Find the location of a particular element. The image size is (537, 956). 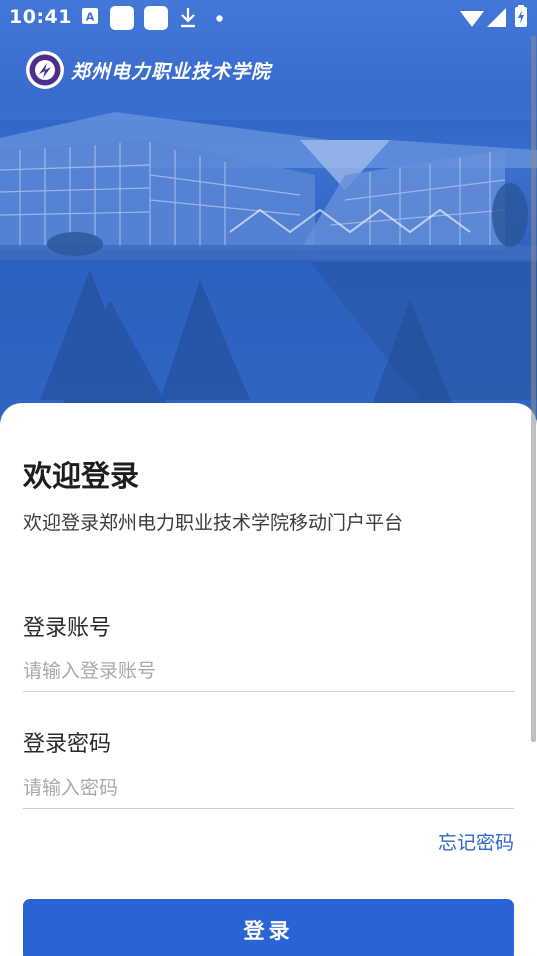

wifi-icon is located at coordinates (472, 19).